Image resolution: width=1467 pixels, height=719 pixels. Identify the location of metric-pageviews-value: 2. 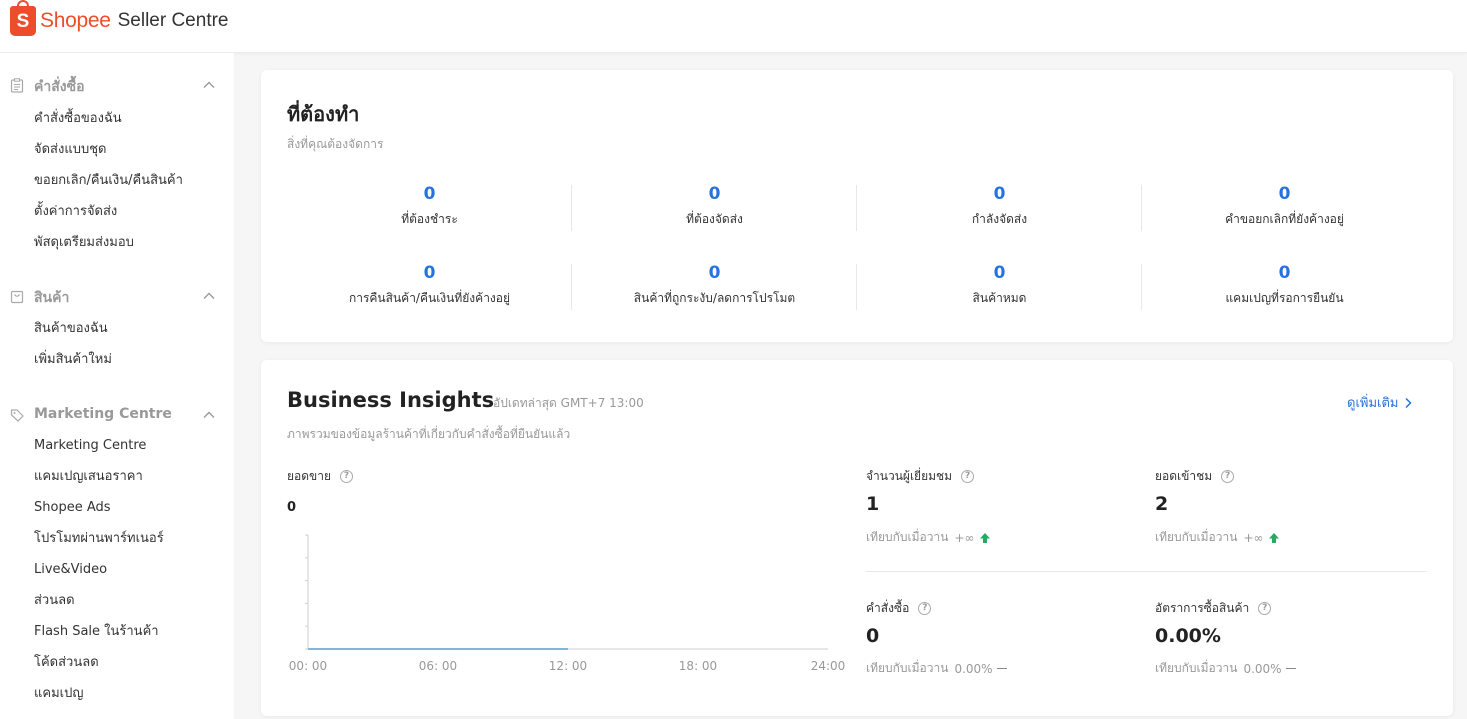
(1162, 504).